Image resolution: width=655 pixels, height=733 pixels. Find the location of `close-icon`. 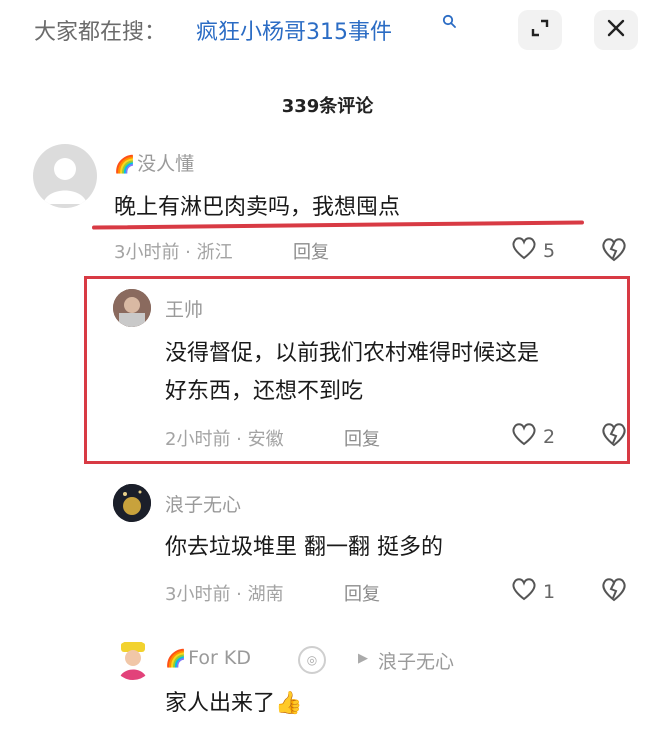

close-icon is located at coordinates (616, 30).